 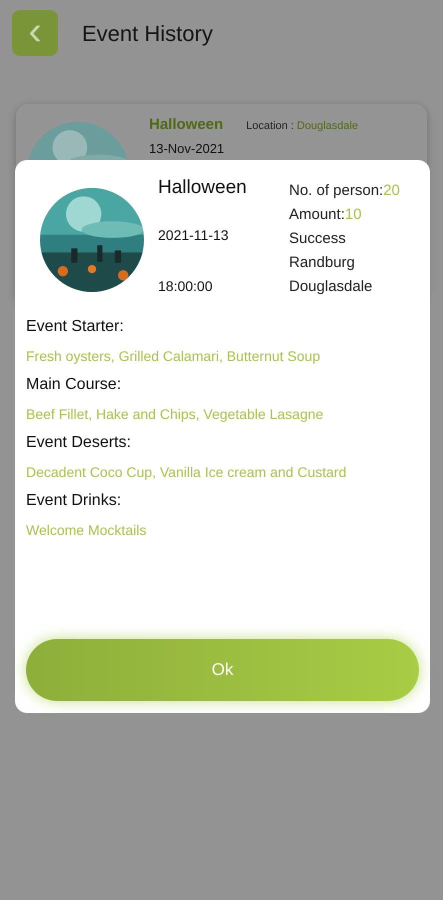 I want to click on detail-text: No. of person:20, so click(x=344, y=190).